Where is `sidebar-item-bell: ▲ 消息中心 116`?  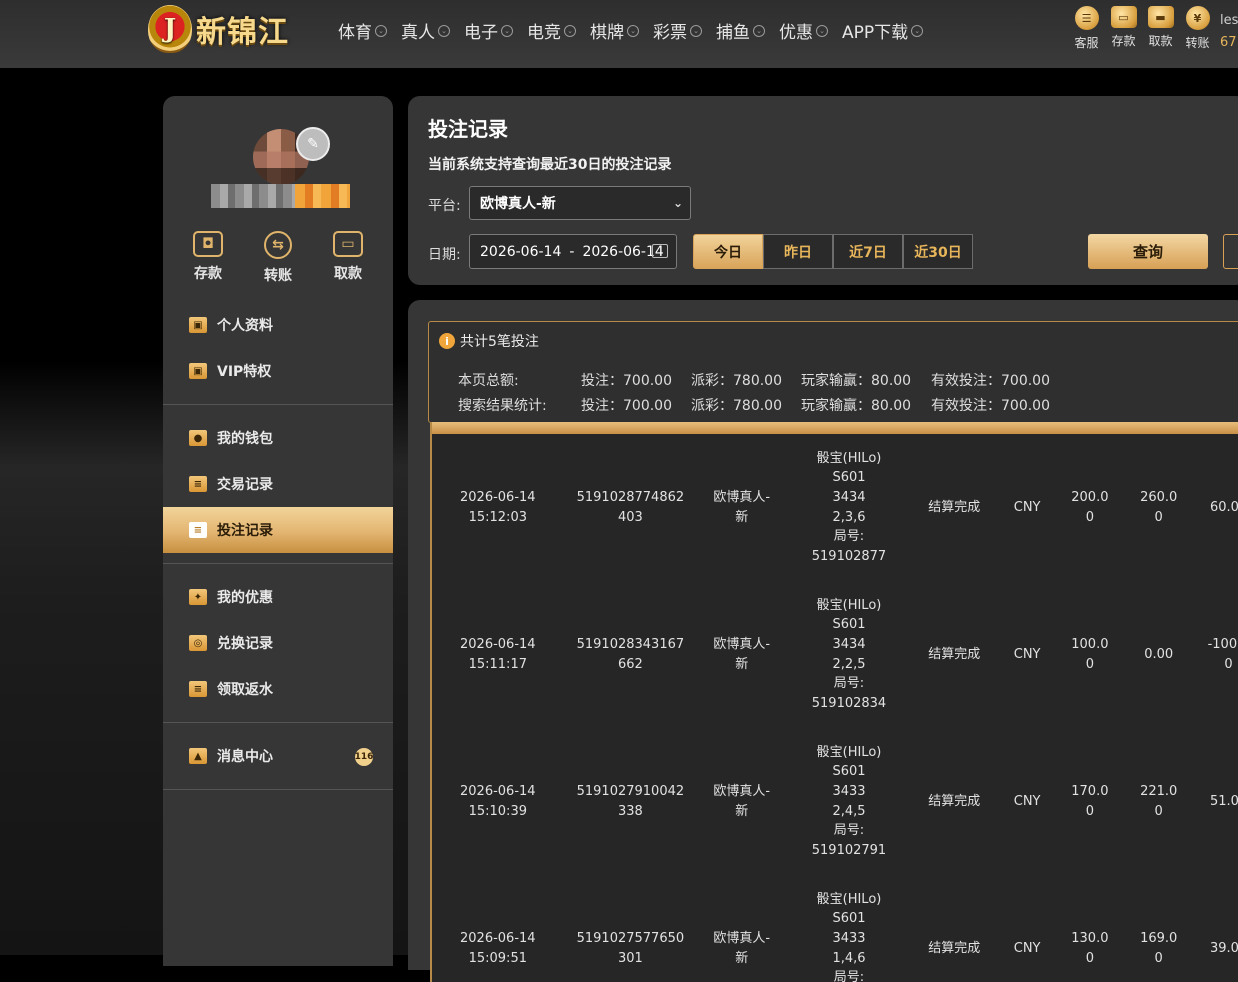 sidebar-item-bell: ▲ 消息中心 116 is located at coordinates (278, 756).